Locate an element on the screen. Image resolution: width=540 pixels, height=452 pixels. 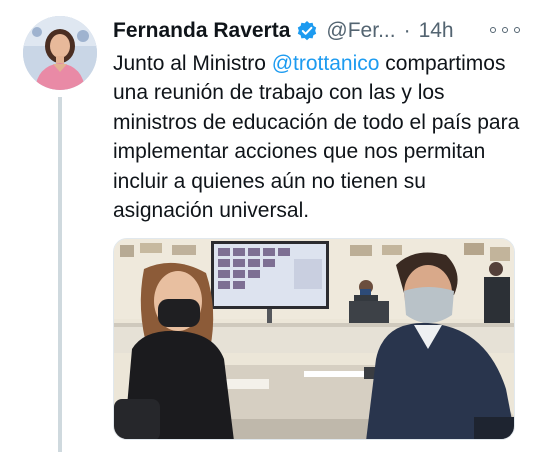
more-options-icon is located at coordinates (505, 30).